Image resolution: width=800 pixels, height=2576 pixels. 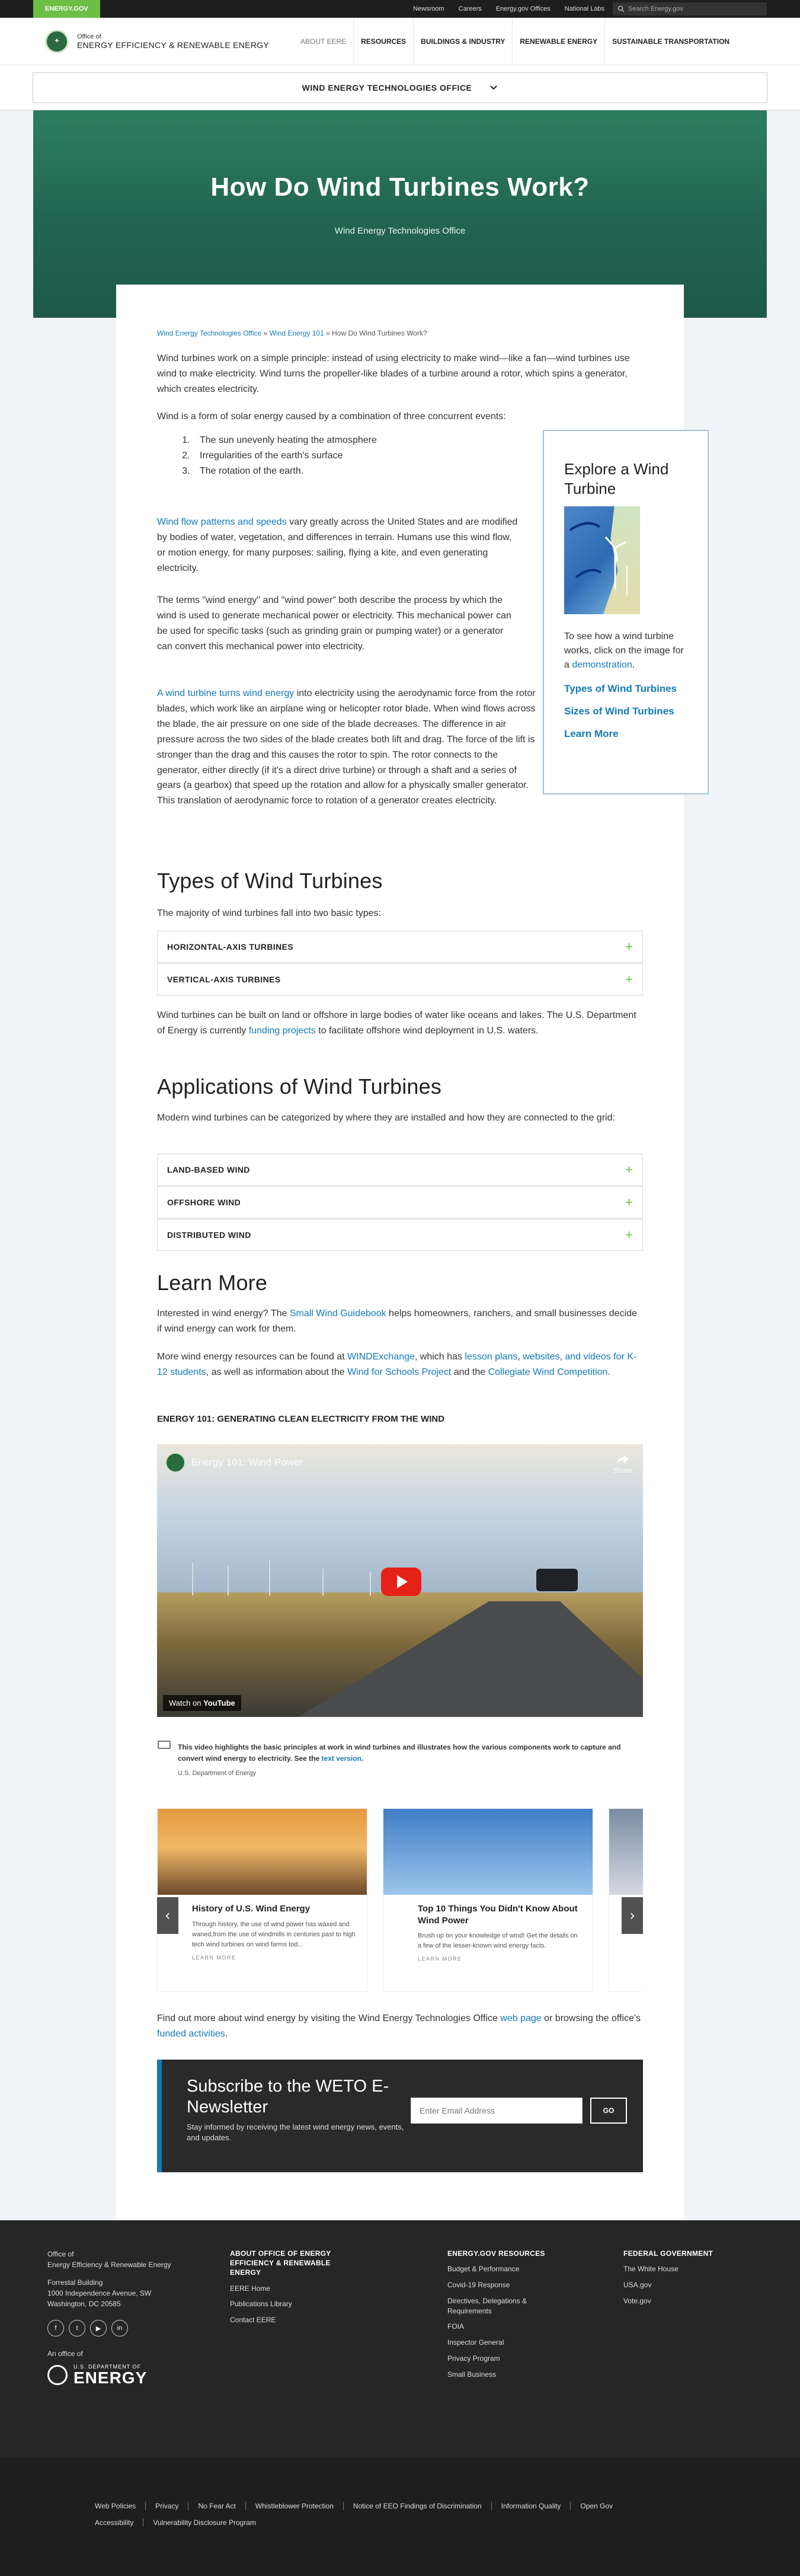 I want to click on sidebar-link-sizes: Sizes of Wind Turbines, so click(x=625, y=711).